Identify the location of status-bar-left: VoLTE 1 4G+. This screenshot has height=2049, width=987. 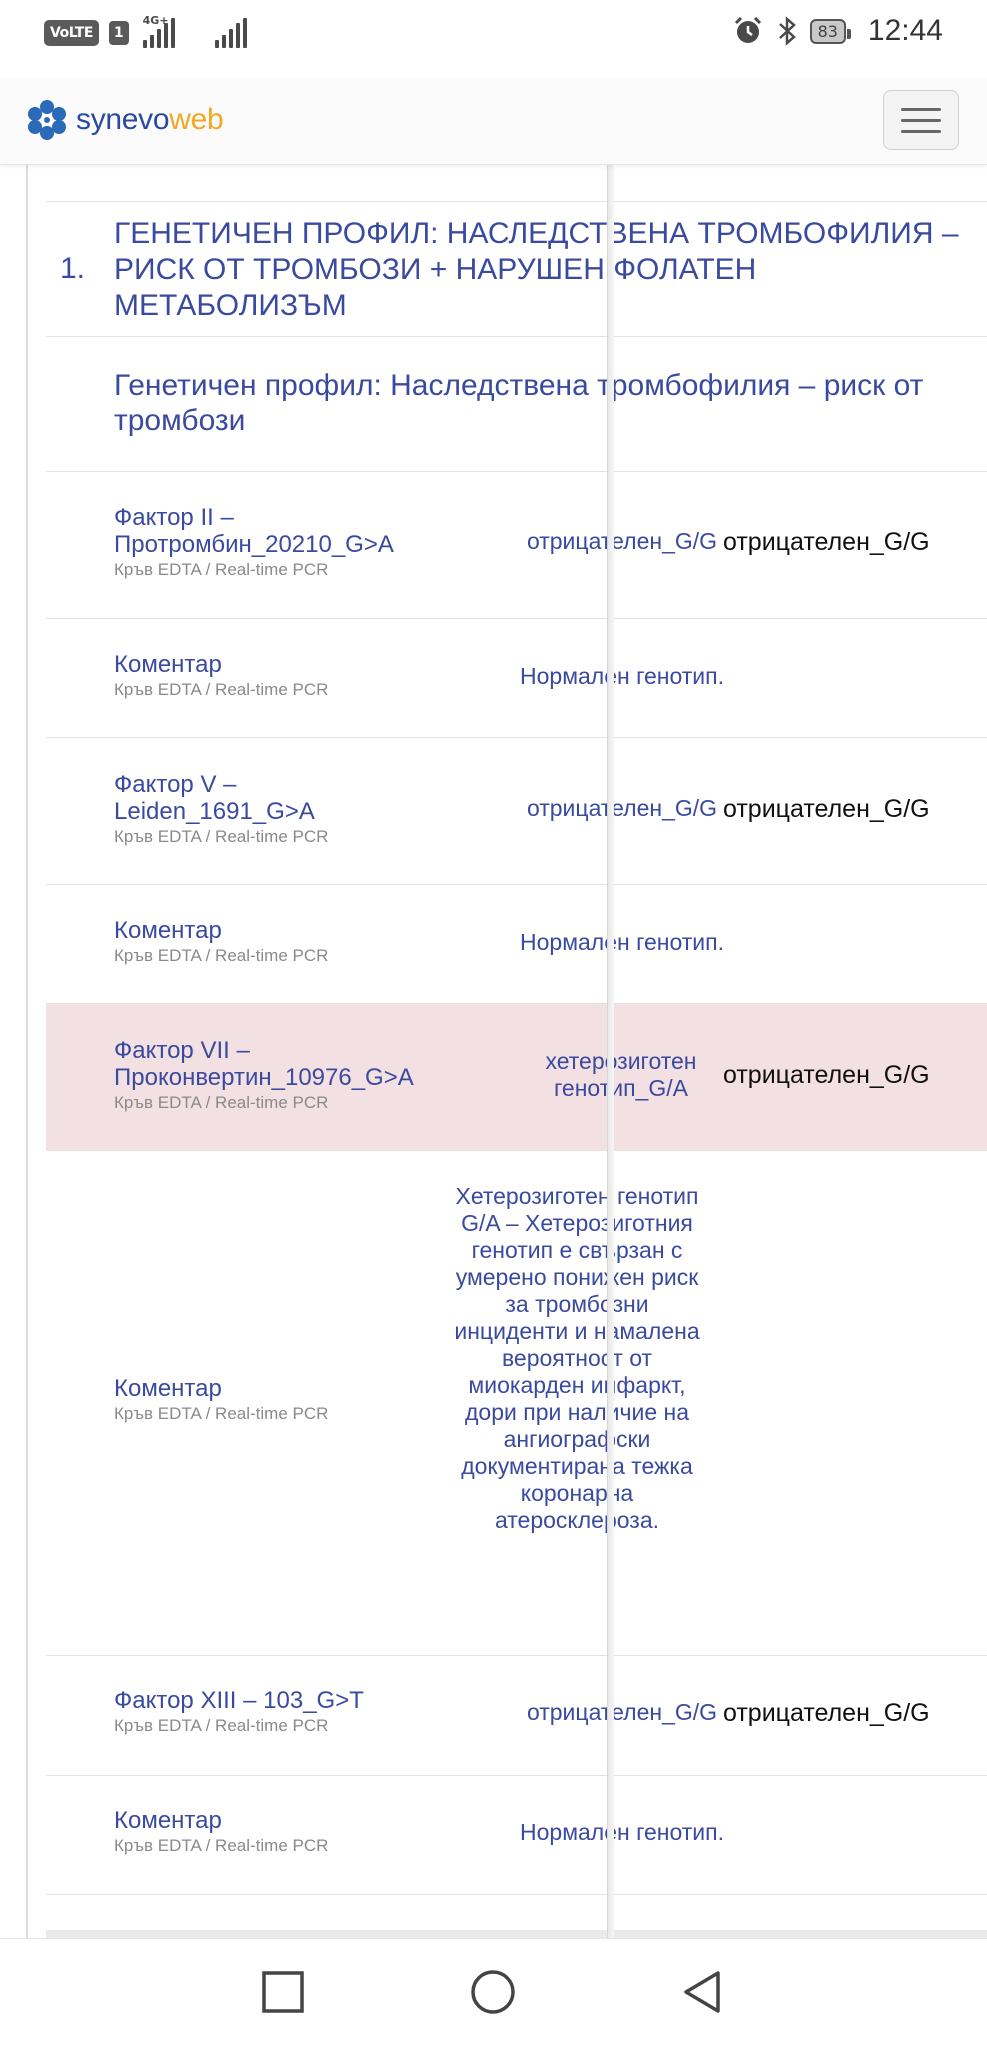
(145, 31).